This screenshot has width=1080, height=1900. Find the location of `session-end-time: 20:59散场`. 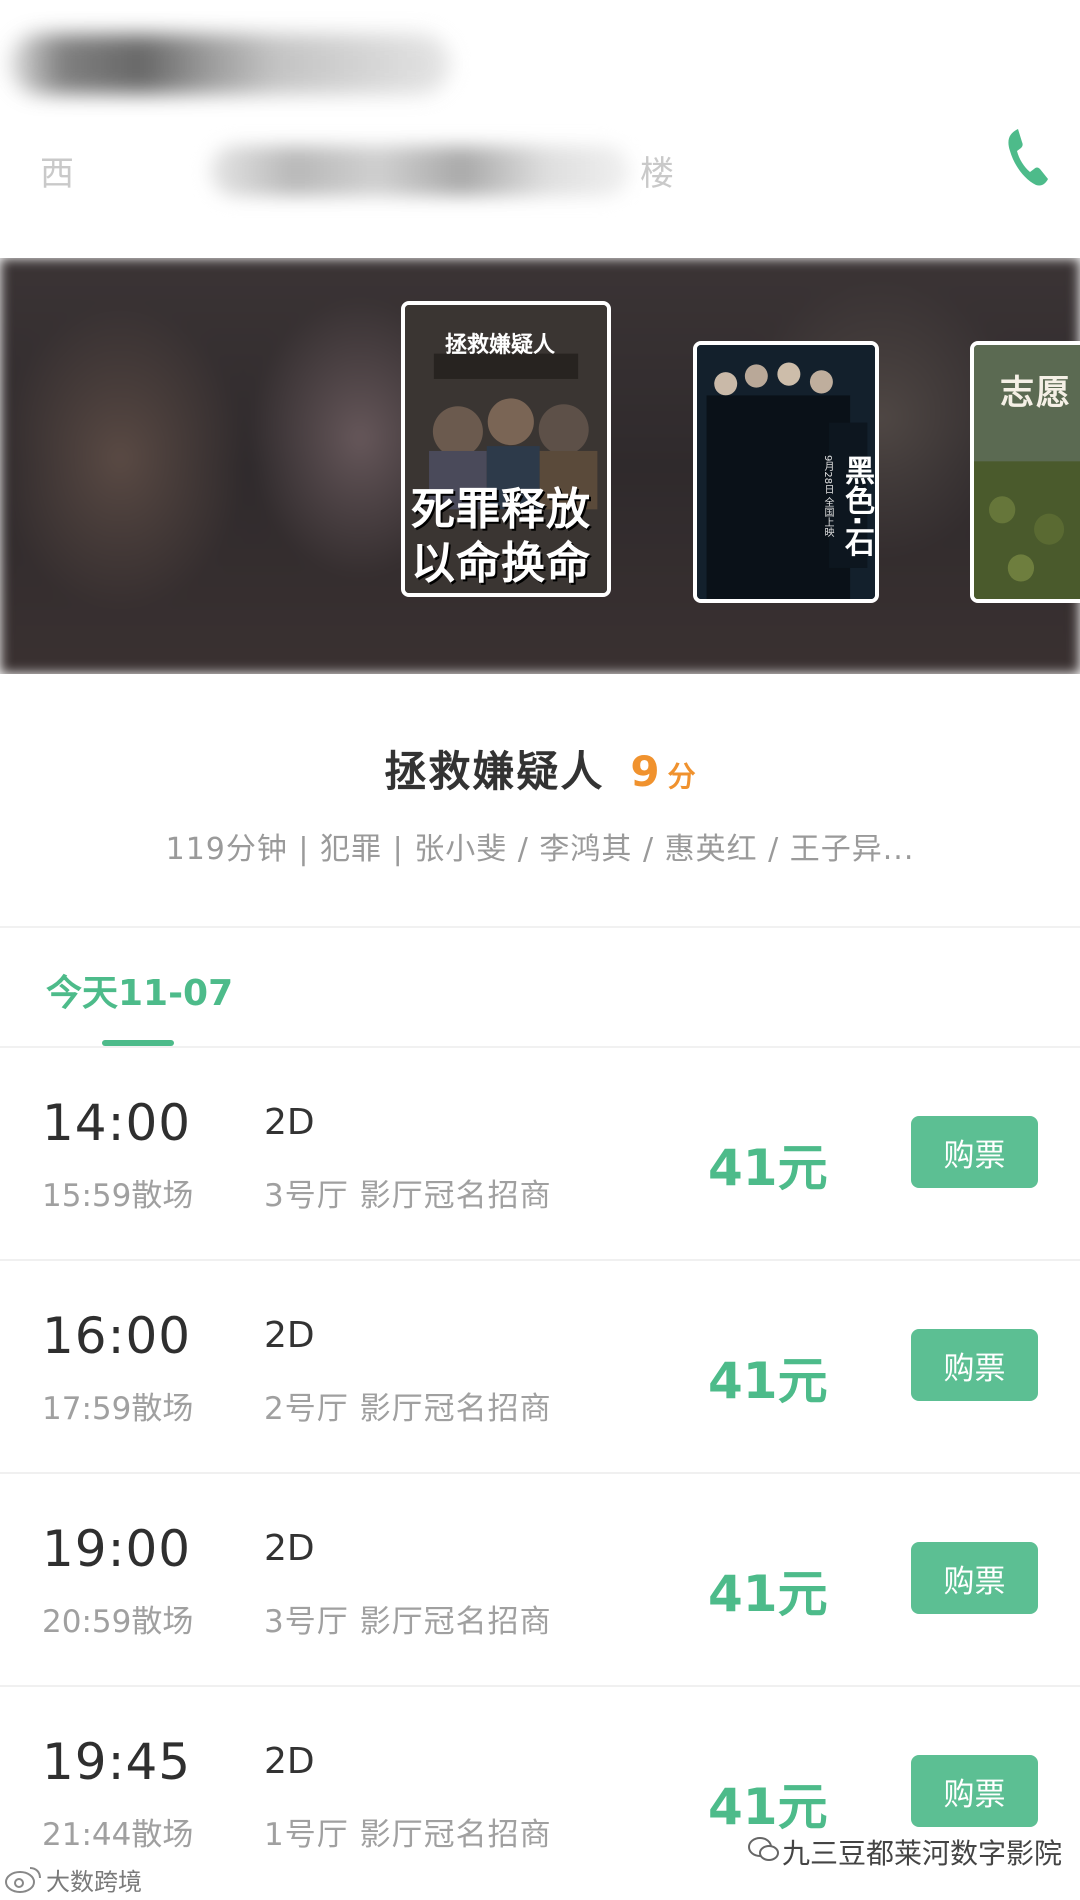

session-end-time: 20:59散场 is located at coordinates (118, 1622).